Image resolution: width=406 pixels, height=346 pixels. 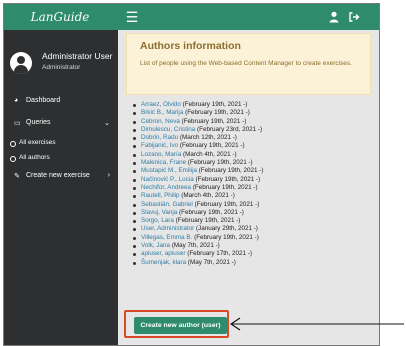 What do you see at coordinates (168, 129) in the screenshot?
I see `author-link: Dimulescu, Cristina` at bounding box center [168, 129].